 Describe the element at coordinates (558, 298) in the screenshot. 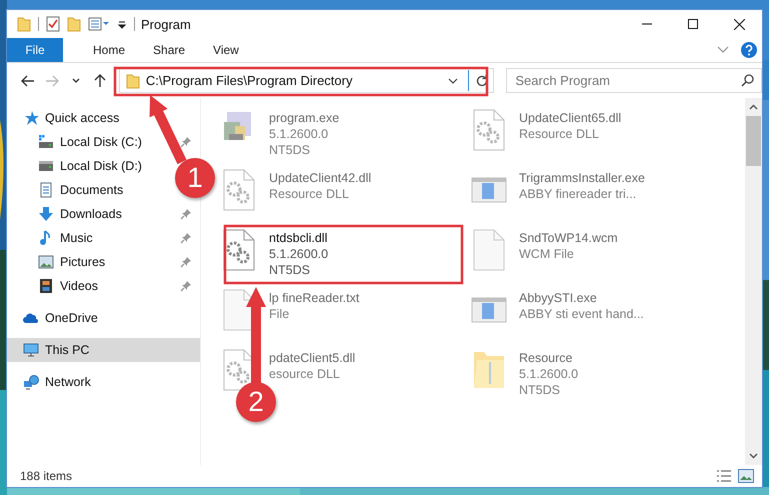

I see `file-name: AbbyySTI.exe` at that location.